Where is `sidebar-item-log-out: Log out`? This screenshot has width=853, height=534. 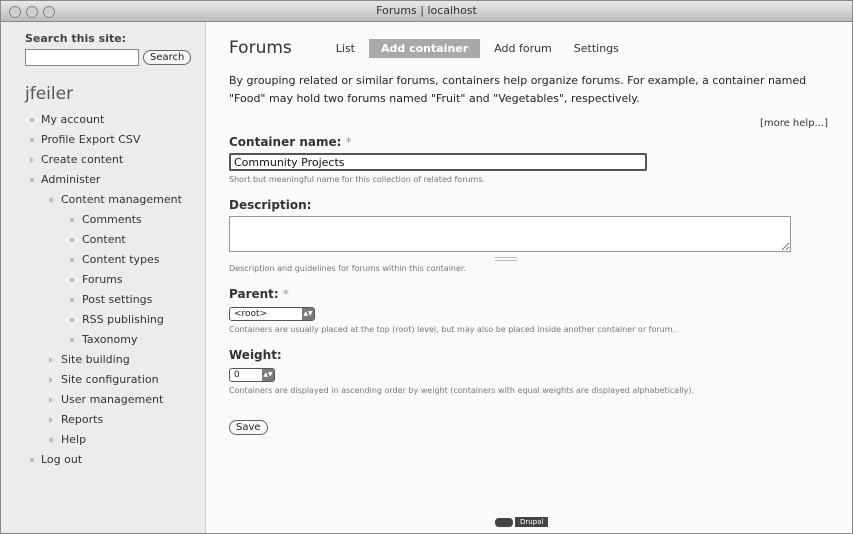
sidebar-item-log-out: Log out is located at coordinates (103, 460).